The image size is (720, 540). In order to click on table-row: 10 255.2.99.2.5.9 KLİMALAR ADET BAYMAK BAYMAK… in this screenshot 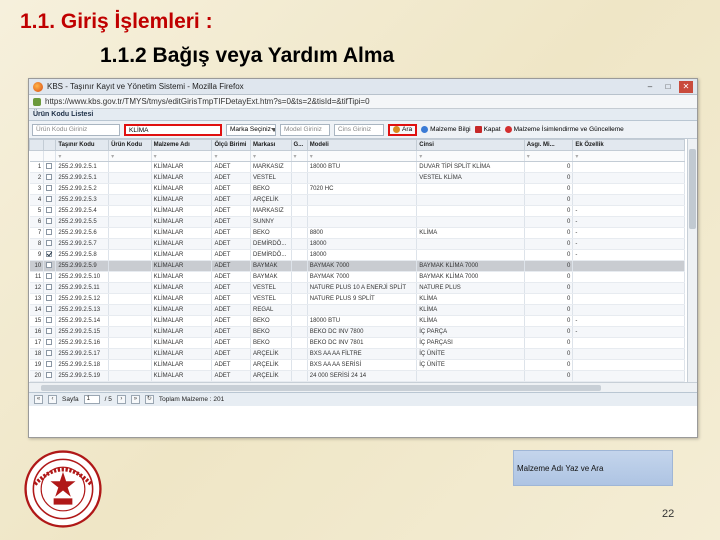, I will do `click(357, 266)`.